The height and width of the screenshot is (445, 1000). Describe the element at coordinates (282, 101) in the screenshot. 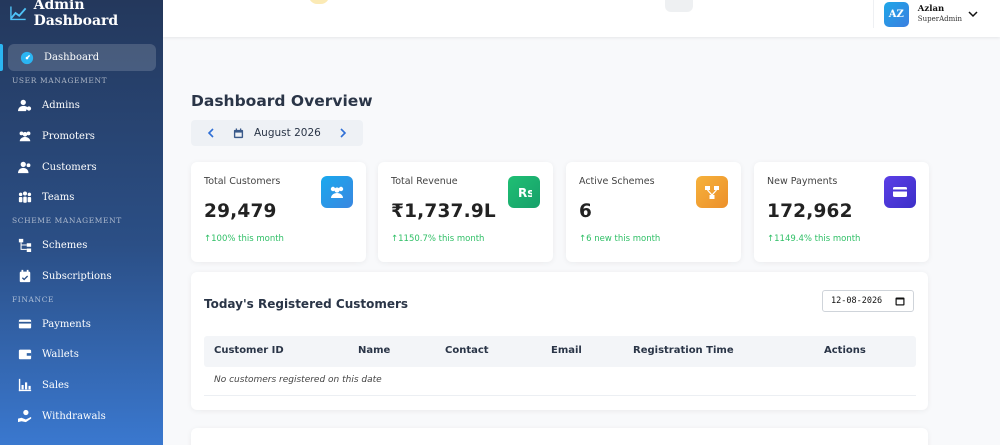

I see `page-title: Dashboard Overview` at that location.